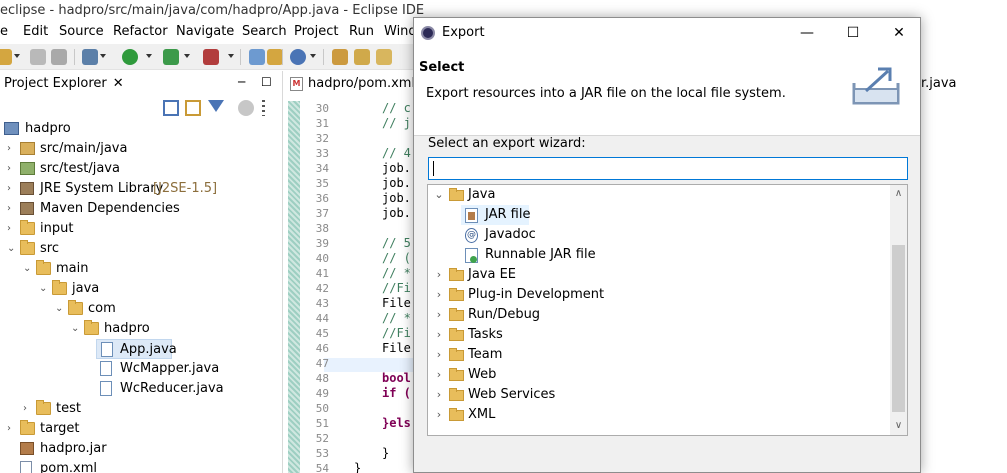 This screenshot has width=1007, height=473. What do you see at coordinates (140, 31) in the screenshot?
I see `menu-refactor: Refactor` at bounding box center [140, 31].